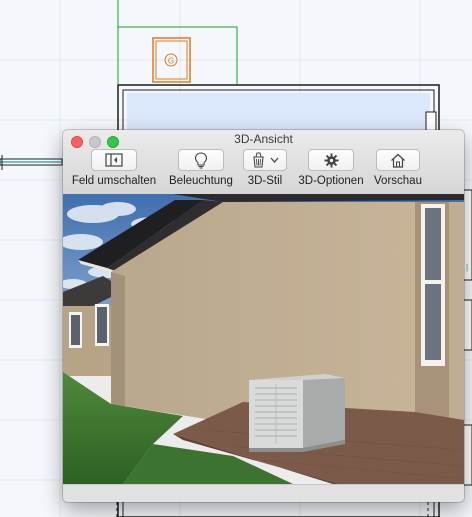 The image size is (472, 517). I want to click on window-title: 3D-Ansicht, so click(263, 139).